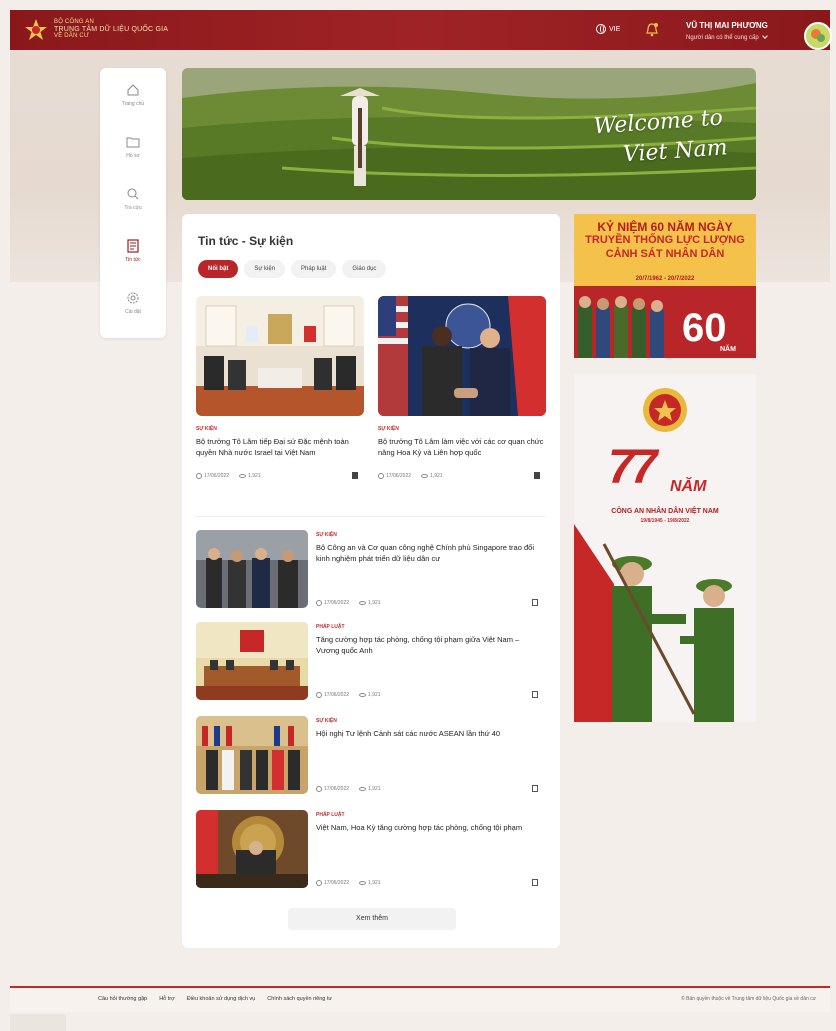 The image size is (836, 1031). What do you see at coordinates (133, 251) in the screenshot?
I see `sidebar-item-news: Tin tức` at bounding box center [133, 251].